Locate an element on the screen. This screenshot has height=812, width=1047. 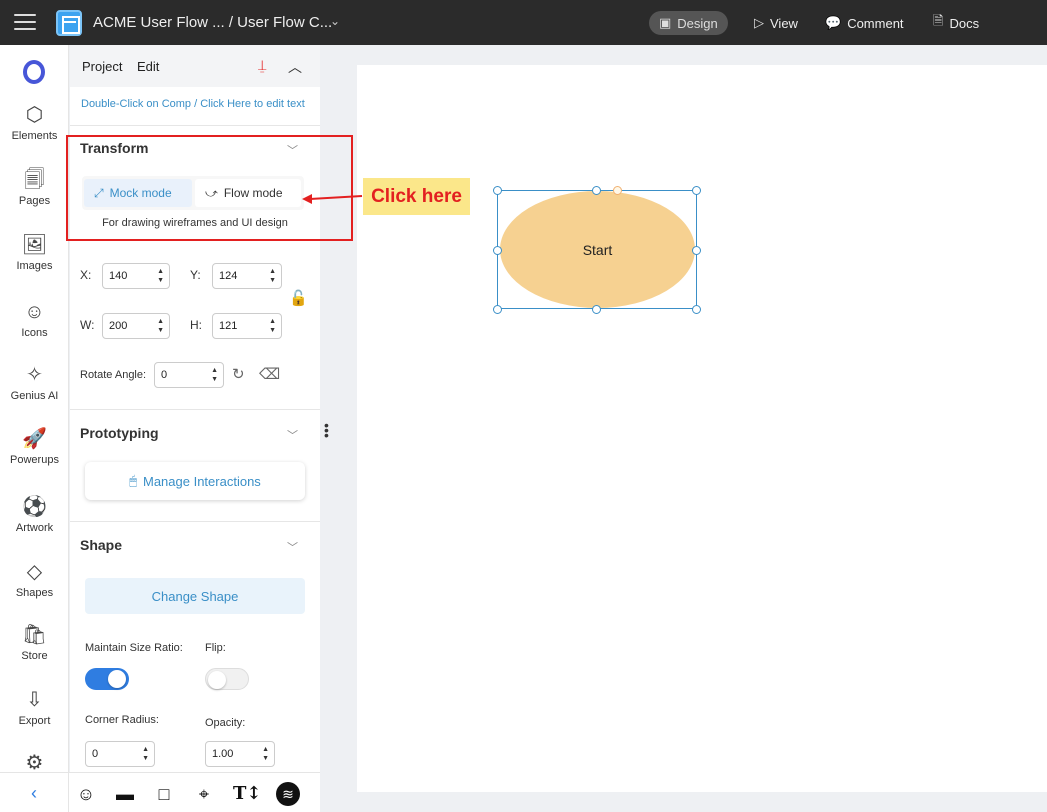
tab-docs: 🗎 Docs is located at coordinates (956, 23).